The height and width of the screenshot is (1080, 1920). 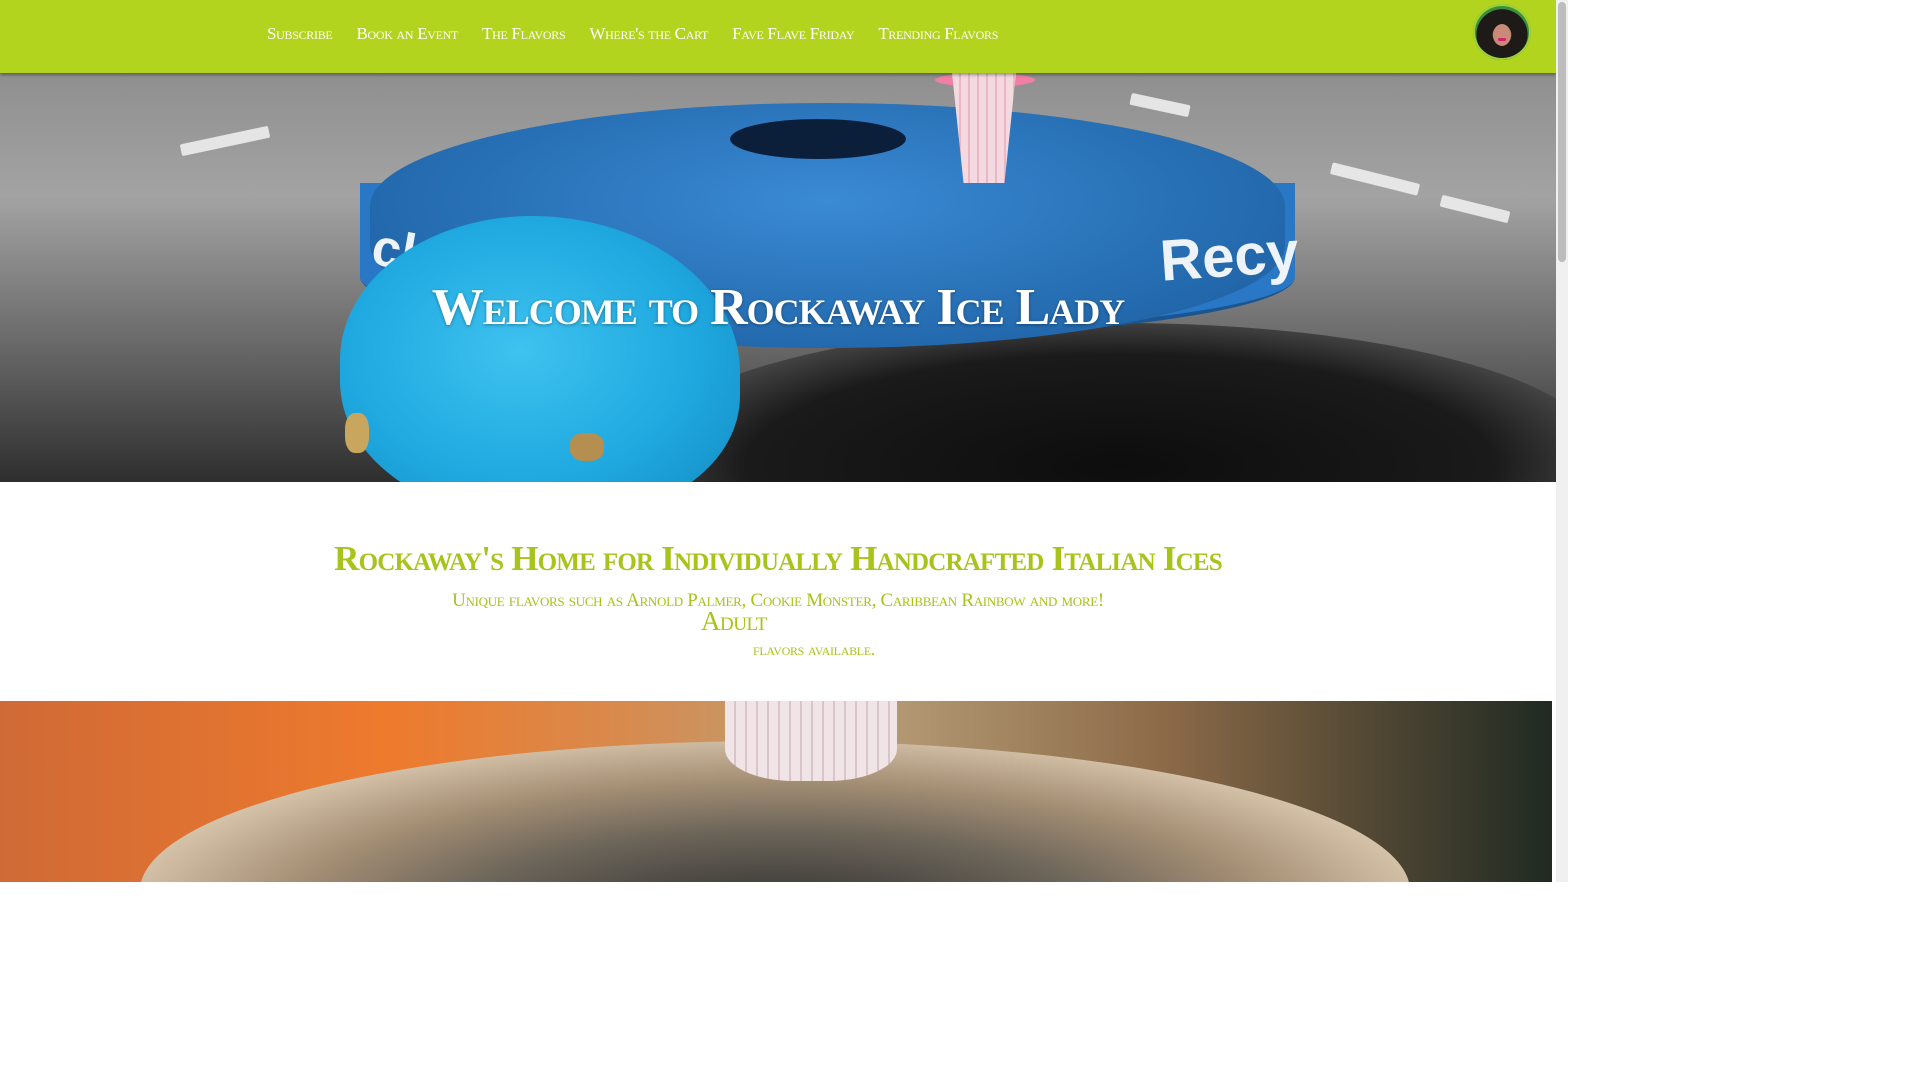 I want to click on logo-face, so click(x=1502, y=35).